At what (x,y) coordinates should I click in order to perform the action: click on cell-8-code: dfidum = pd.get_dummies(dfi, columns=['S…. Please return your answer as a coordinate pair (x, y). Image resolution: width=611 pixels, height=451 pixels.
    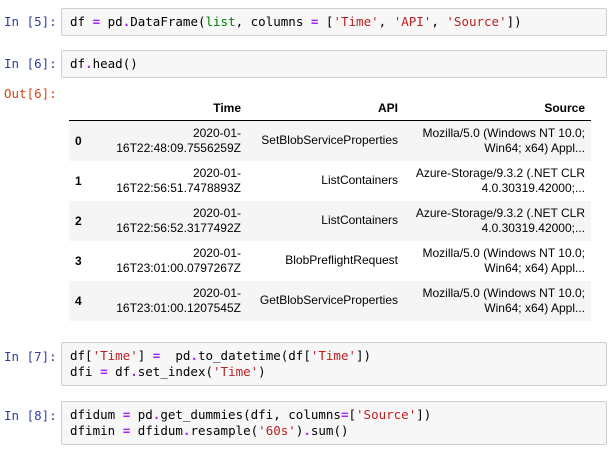
    Looking at the image, I should click on (334, 423).